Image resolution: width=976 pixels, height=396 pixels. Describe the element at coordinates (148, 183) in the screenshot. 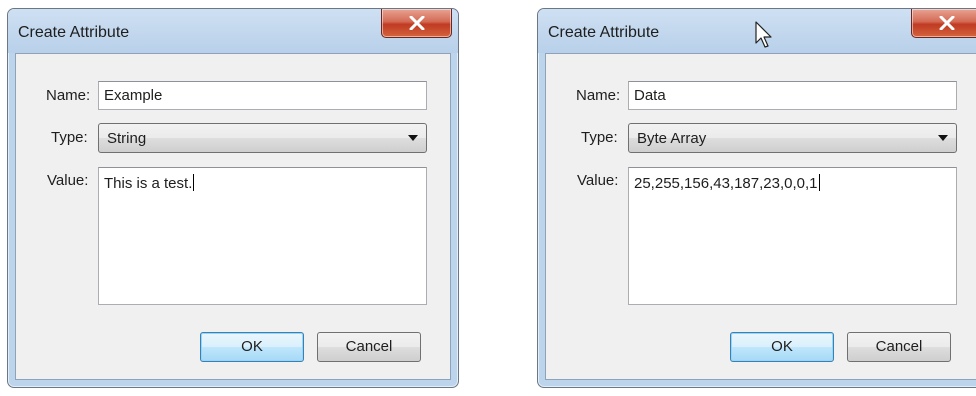

I see `value-text: This is a test.` at that location.